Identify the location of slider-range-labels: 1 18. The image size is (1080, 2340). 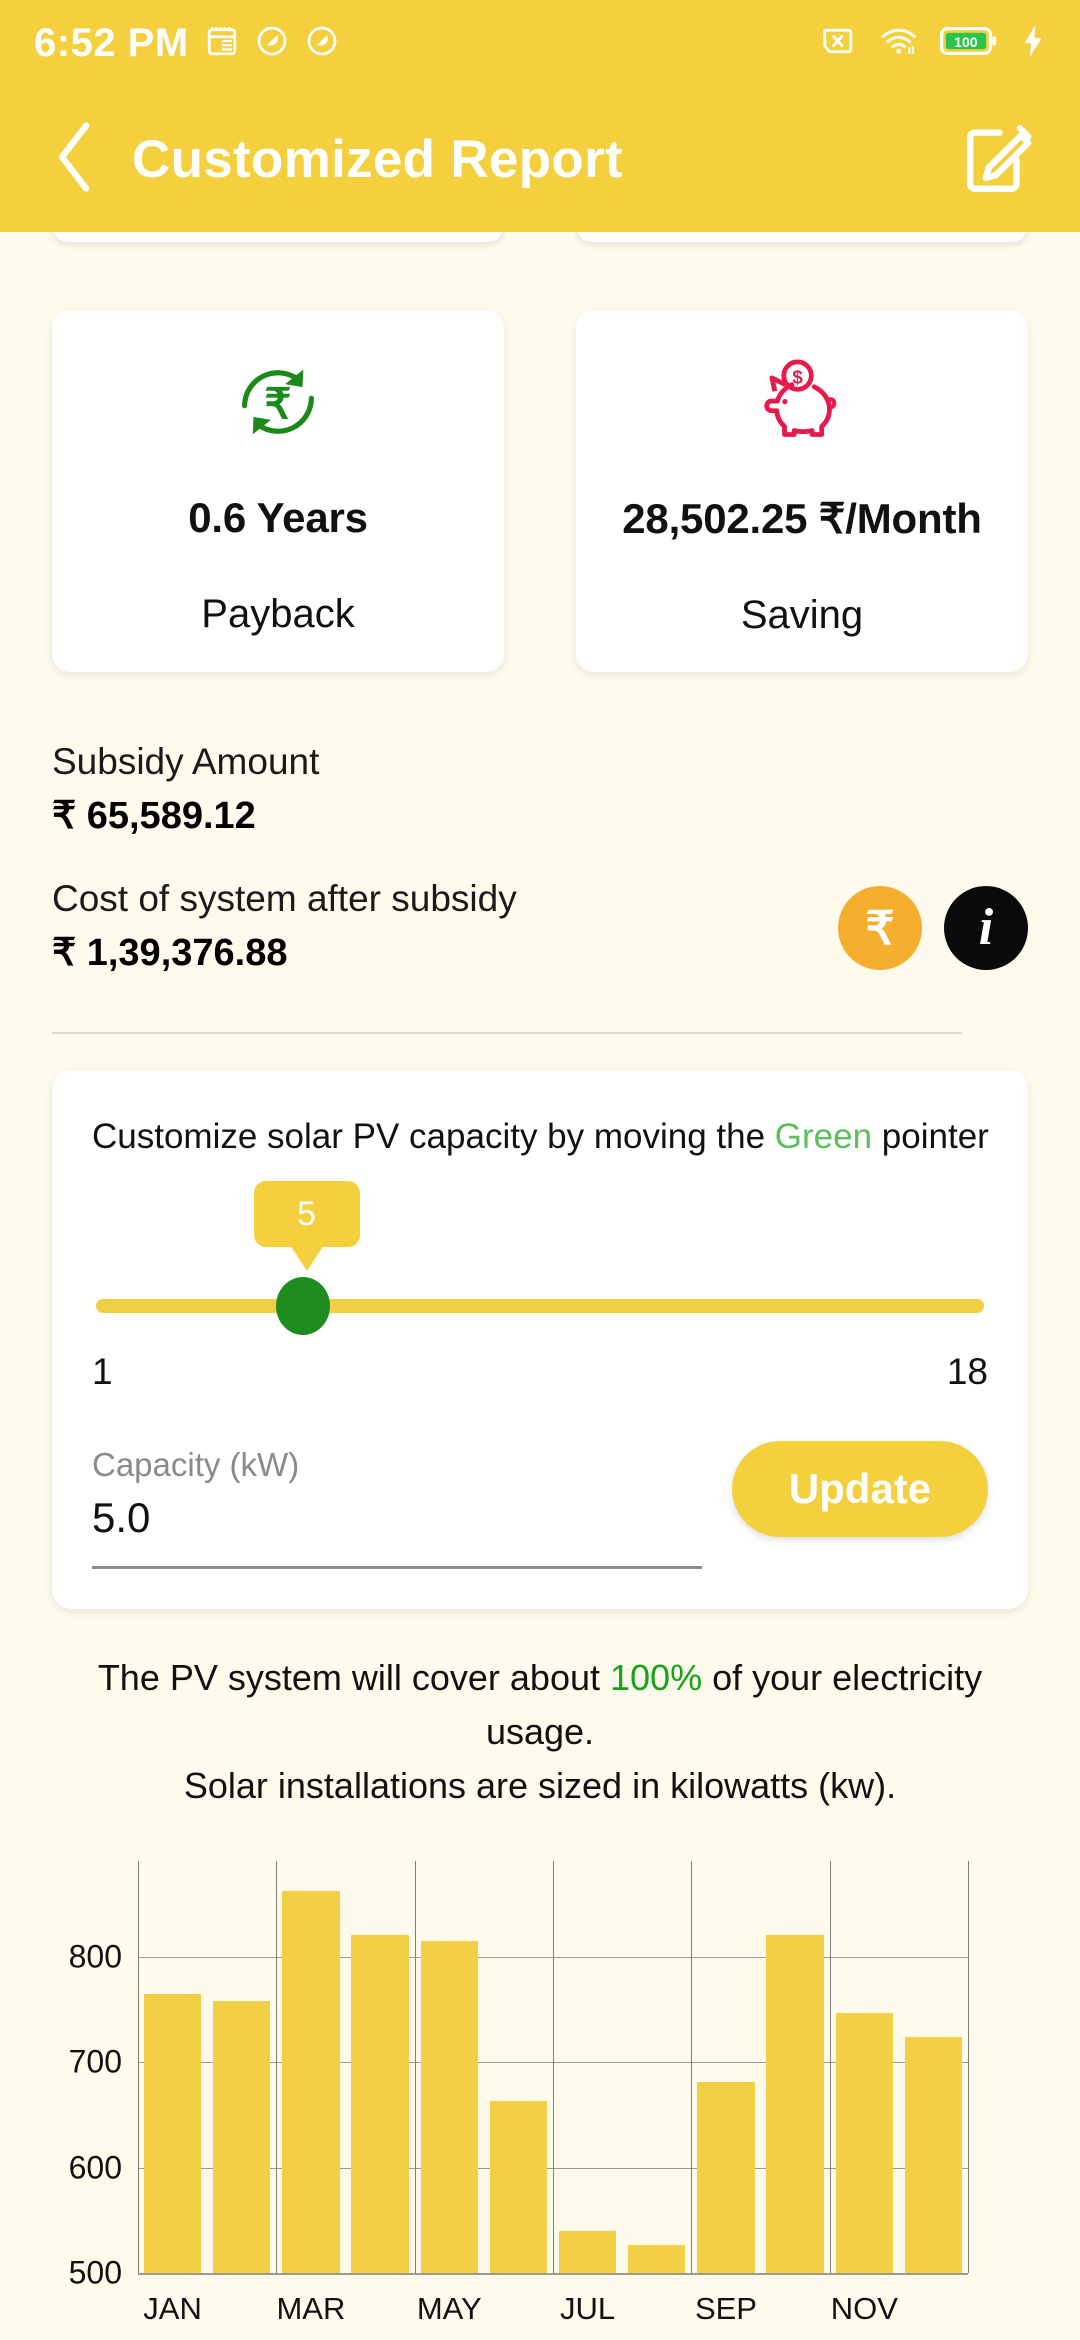
(540, 1372).